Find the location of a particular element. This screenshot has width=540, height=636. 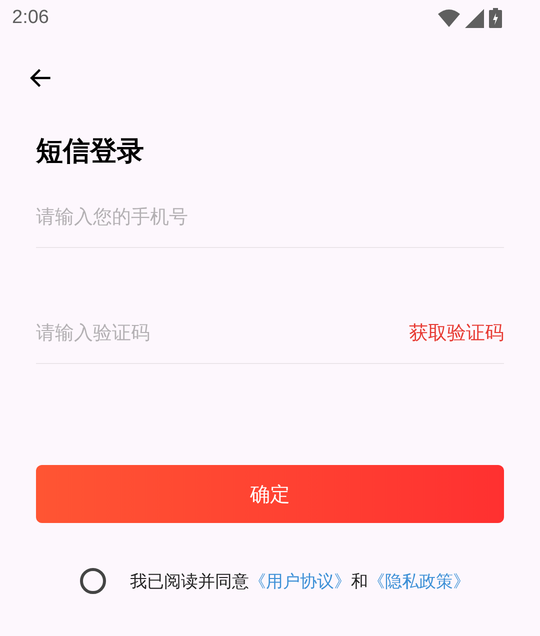

agreement-text: 我已阅读并同意《用户协议》和《隐私政策》 is located at coordinates (300, 581).